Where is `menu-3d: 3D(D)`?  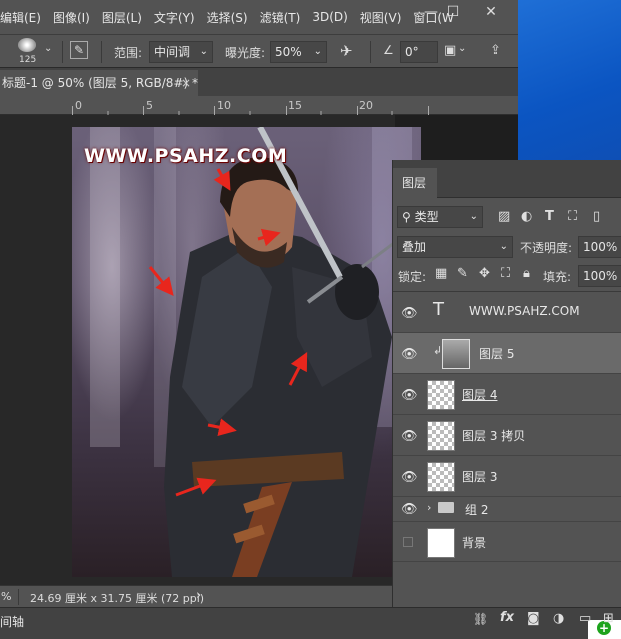 menu-3d: 3D(D) is located at coordinates (329, 17).